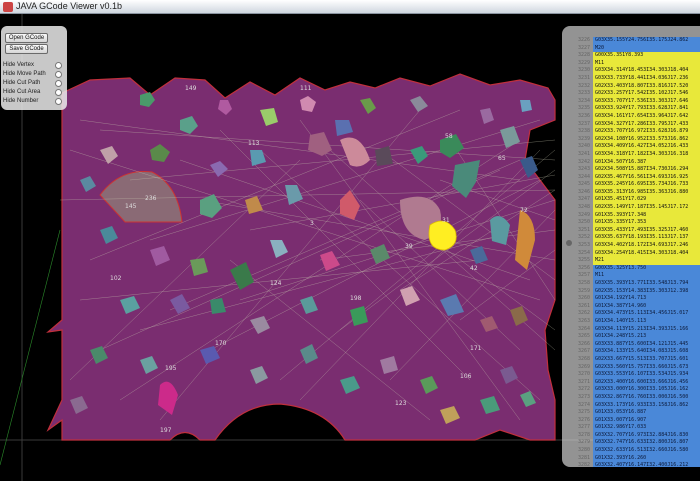 The width and height of the screenshot is (700, 481). What do you see at coordinates (637, 246) in the screenshot?
I see `gcode-line: 3253 G03X34.402Y18.172I34.693J17.246` at bounding box center [637, 246].